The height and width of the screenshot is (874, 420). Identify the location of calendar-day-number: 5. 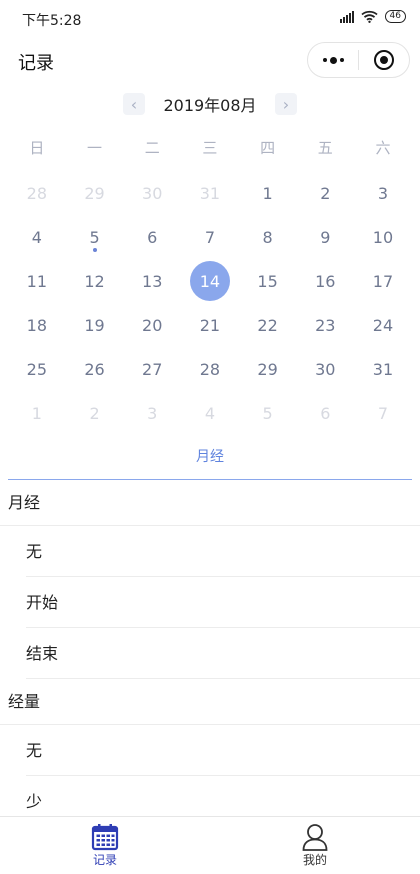
(94, 237).